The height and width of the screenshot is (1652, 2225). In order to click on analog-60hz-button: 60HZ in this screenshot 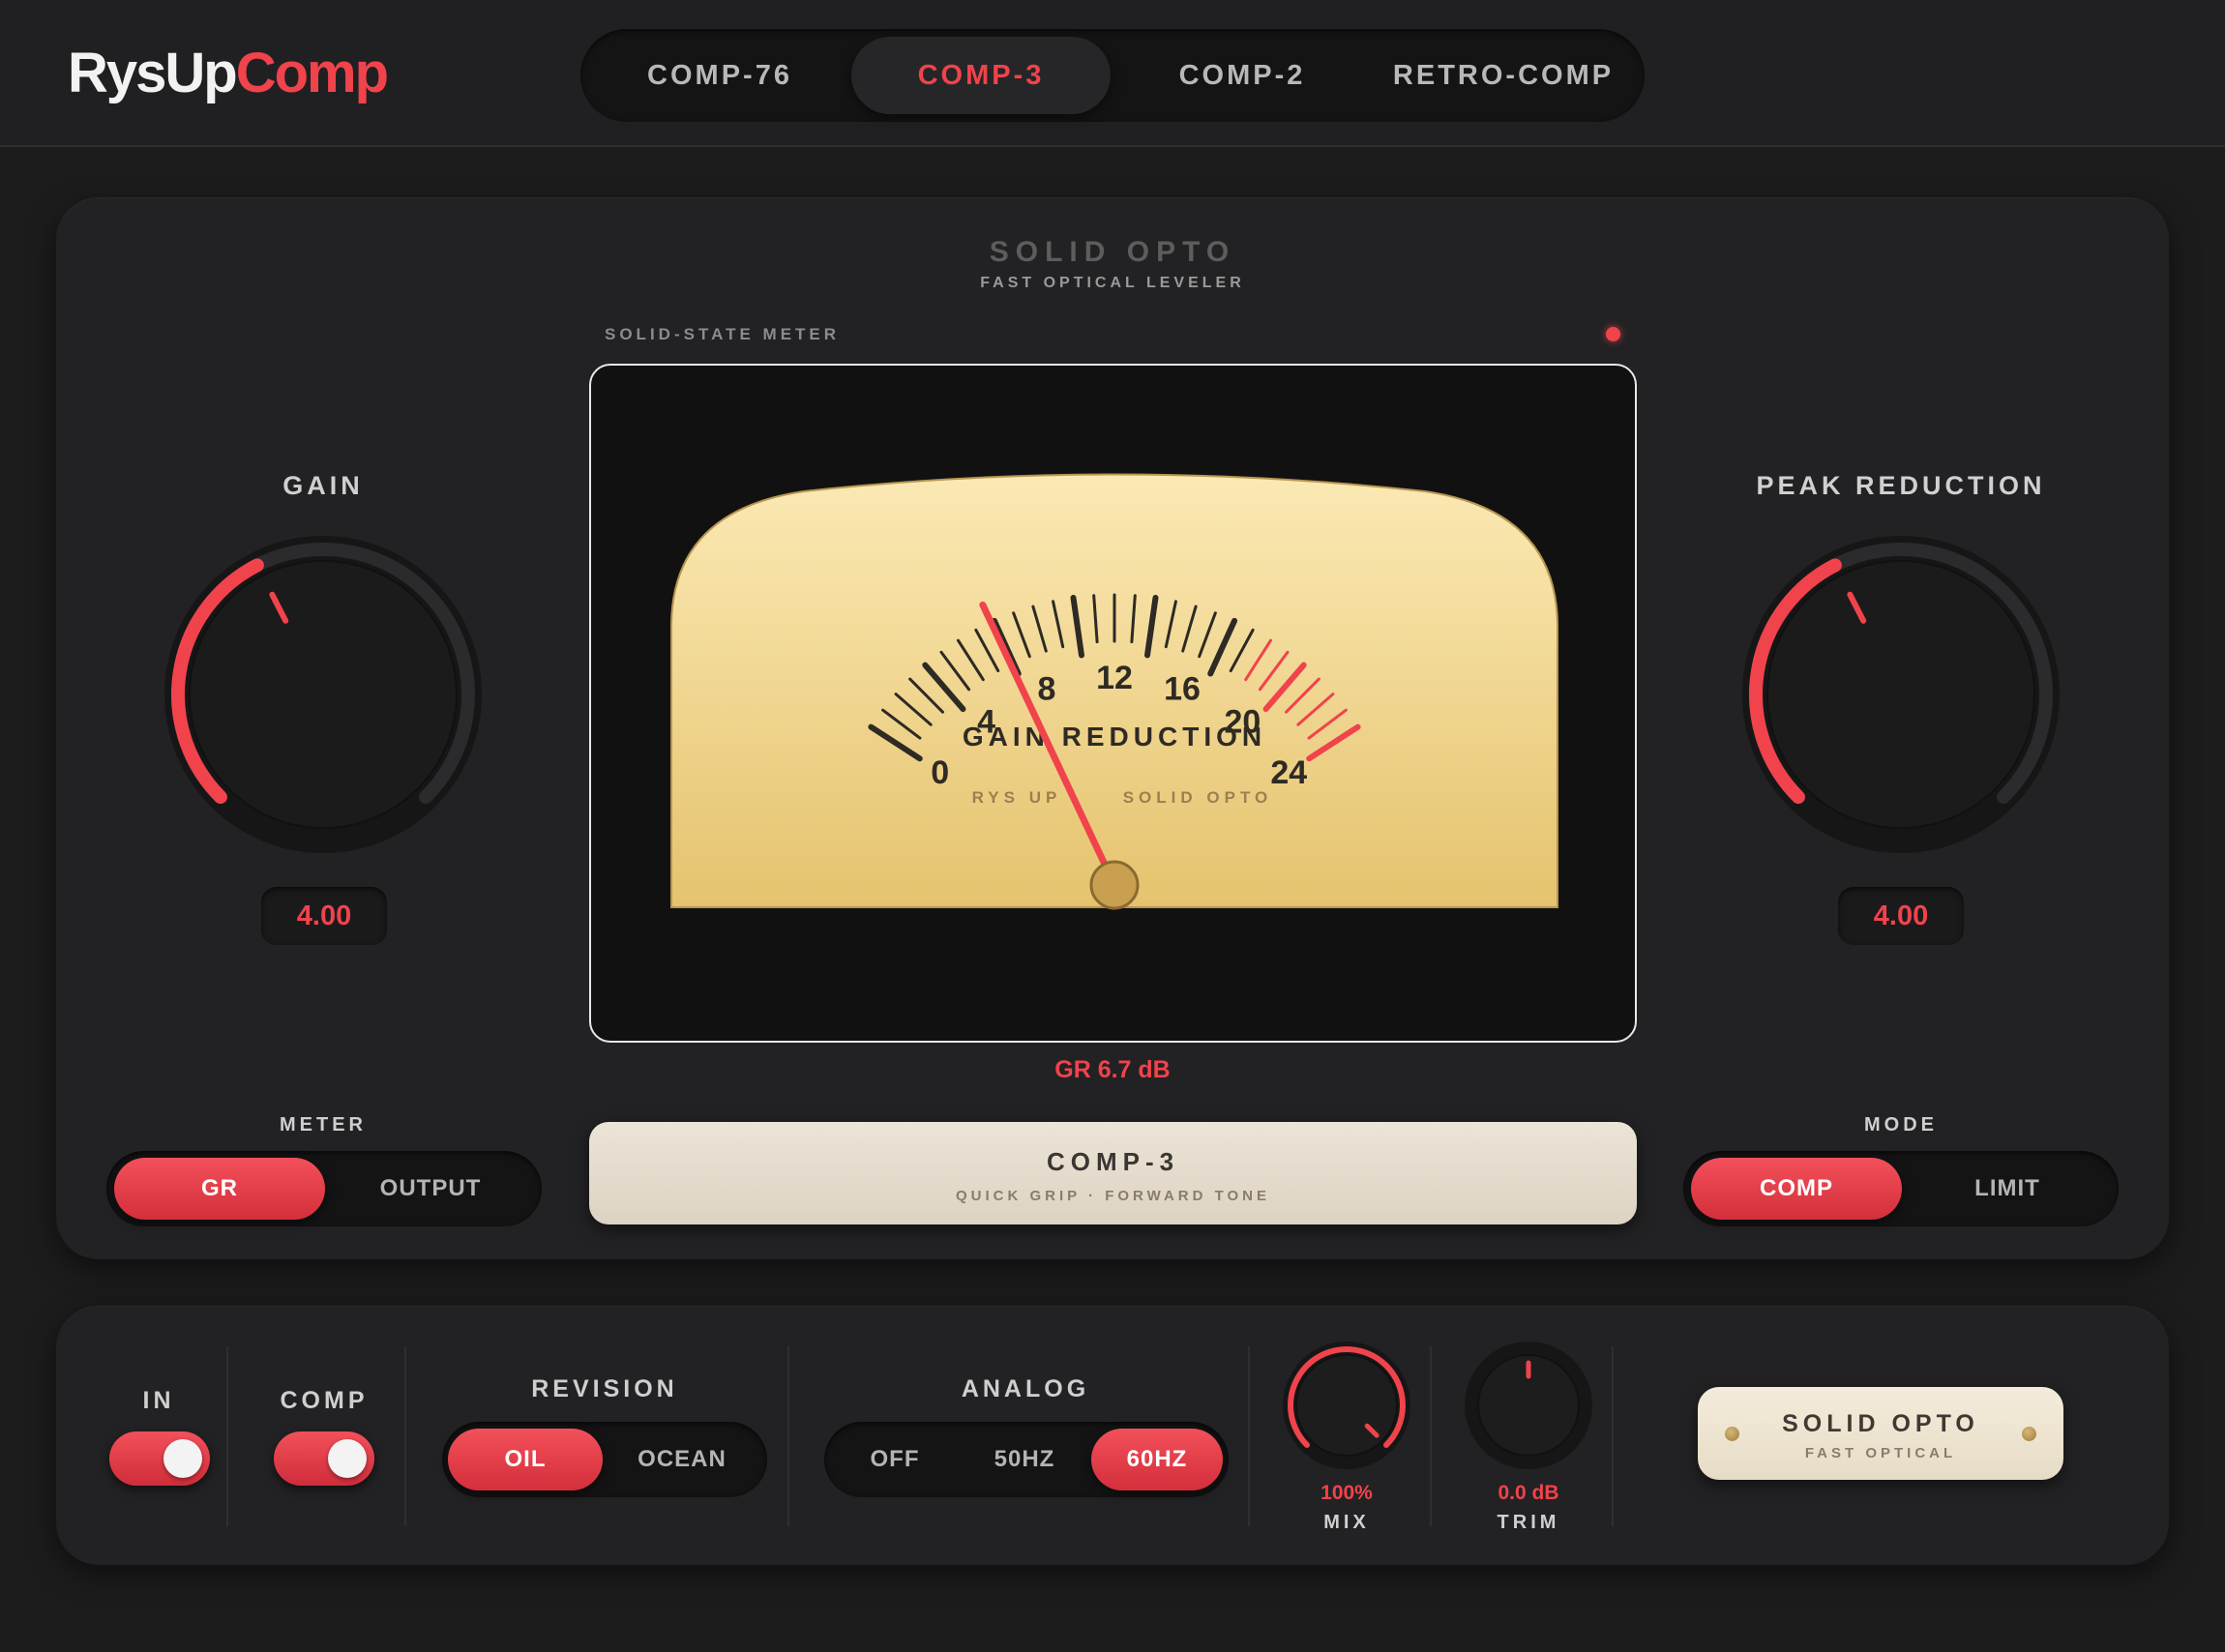, I will do `click(1157, 1459)`.